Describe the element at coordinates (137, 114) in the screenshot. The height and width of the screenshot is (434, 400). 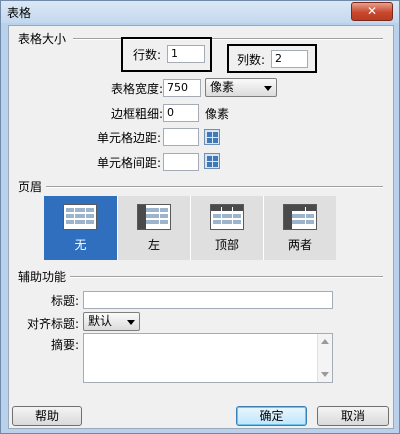
I see `border-label: 边框粗细:` at that location.